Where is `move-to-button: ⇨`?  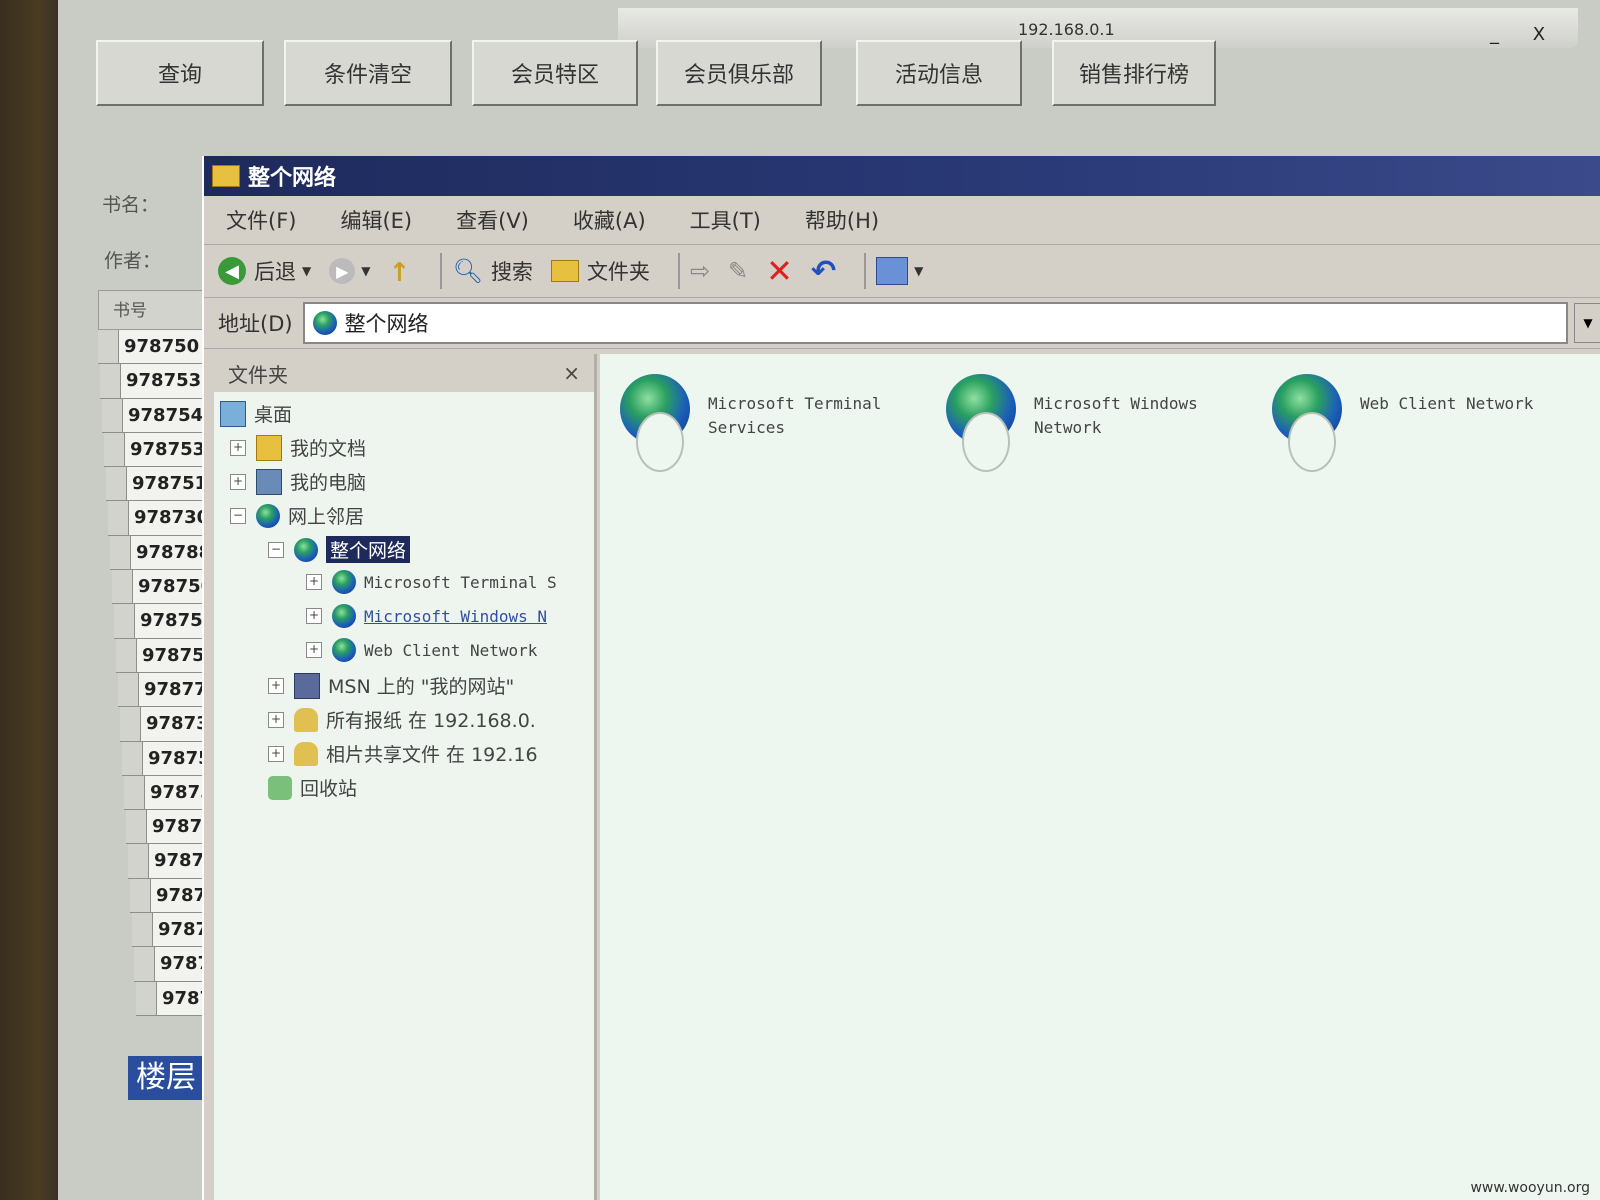
move-to-button: ⇨ is located at coordinates (700, 271).